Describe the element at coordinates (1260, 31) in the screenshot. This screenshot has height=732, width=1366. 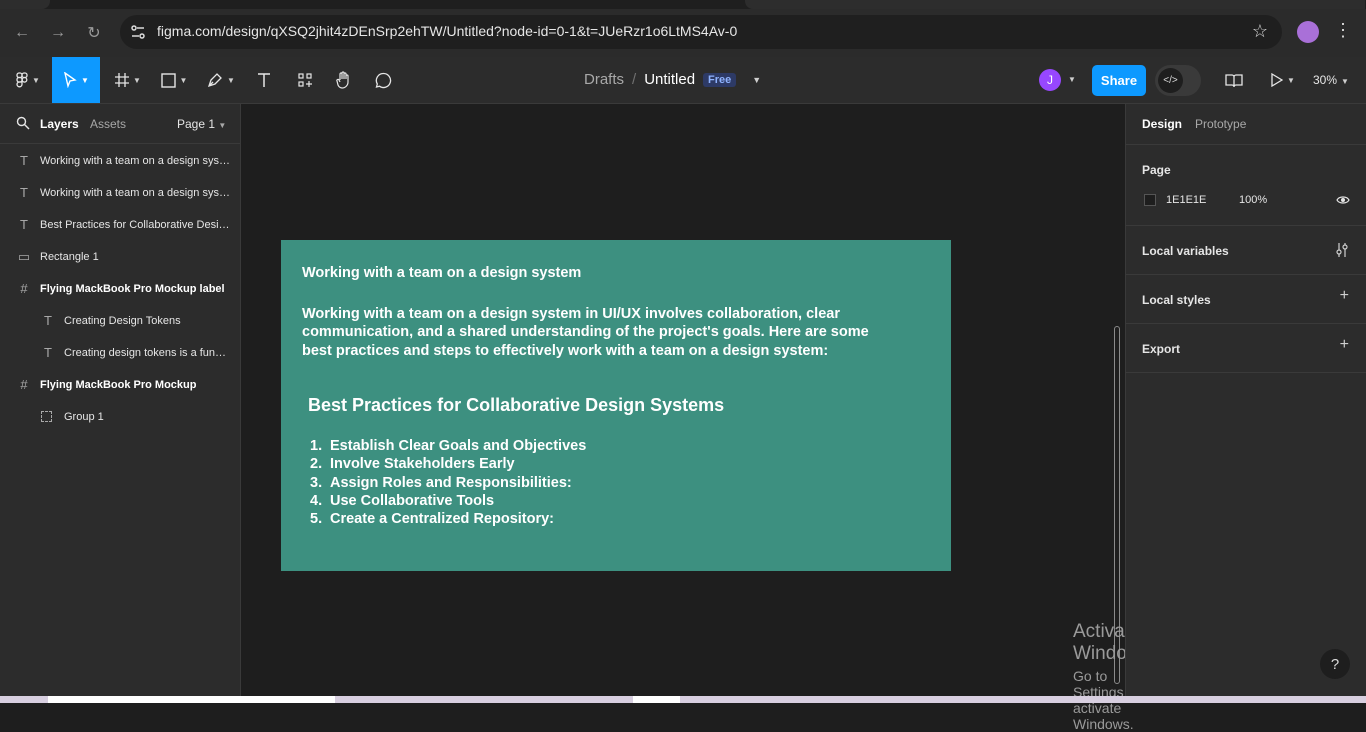
I see `bookmark-star-icon: ☆` at that location.